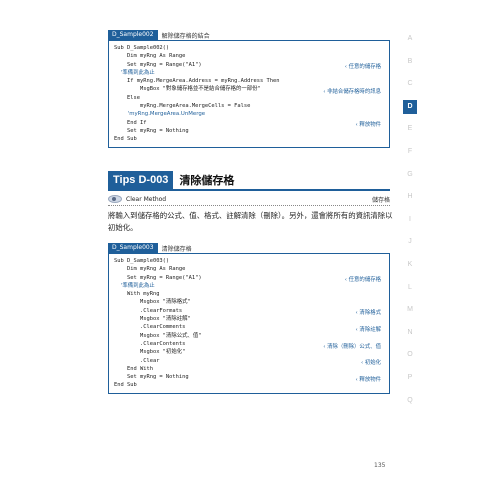  Describe the element at coordinates (410, 377) in the screenshot. I see `index-tab-p: P` at that location.